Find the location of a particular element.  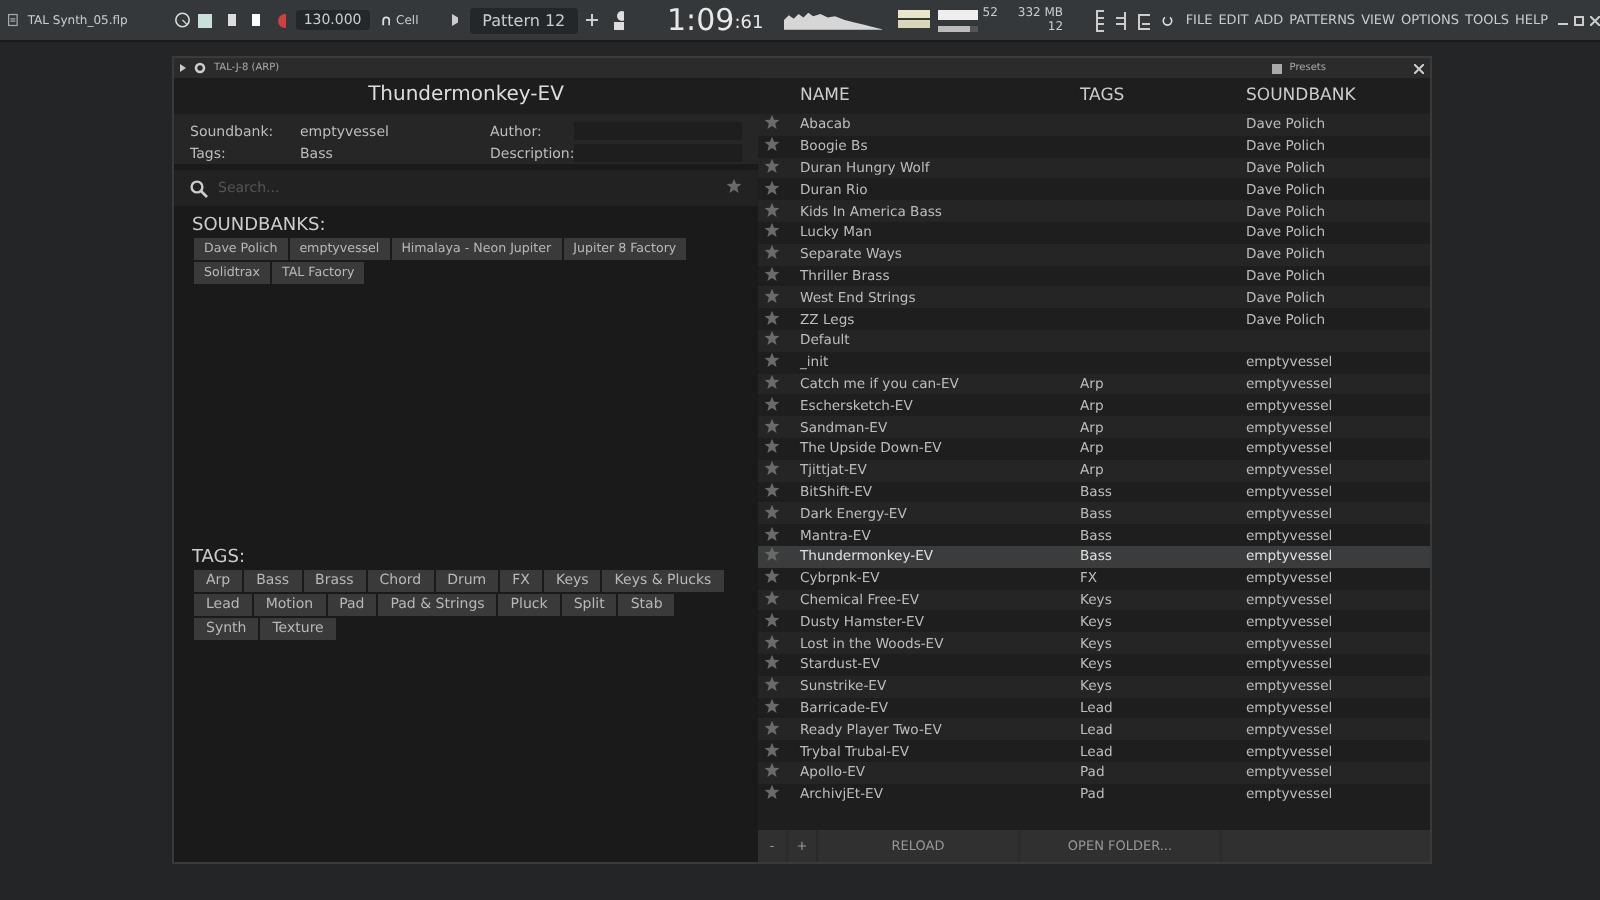

play-icon is located at coordinates (255, 20).